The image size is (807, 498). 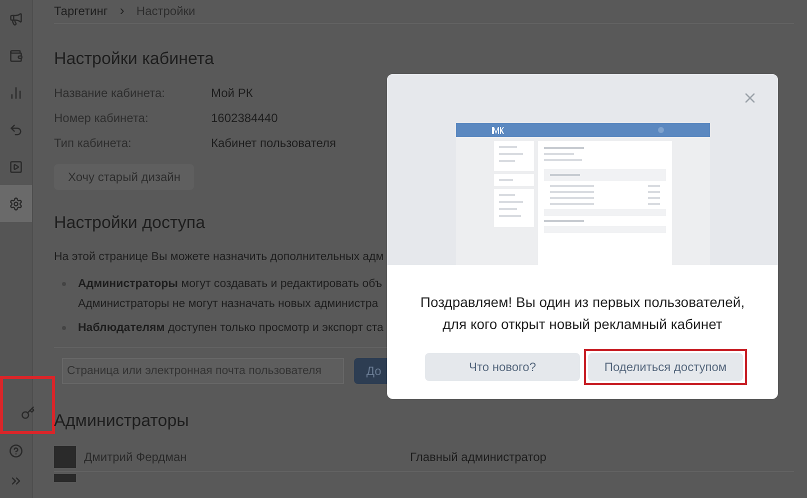 I want to click on bar-chart-icon, so click(x=16, y=93).